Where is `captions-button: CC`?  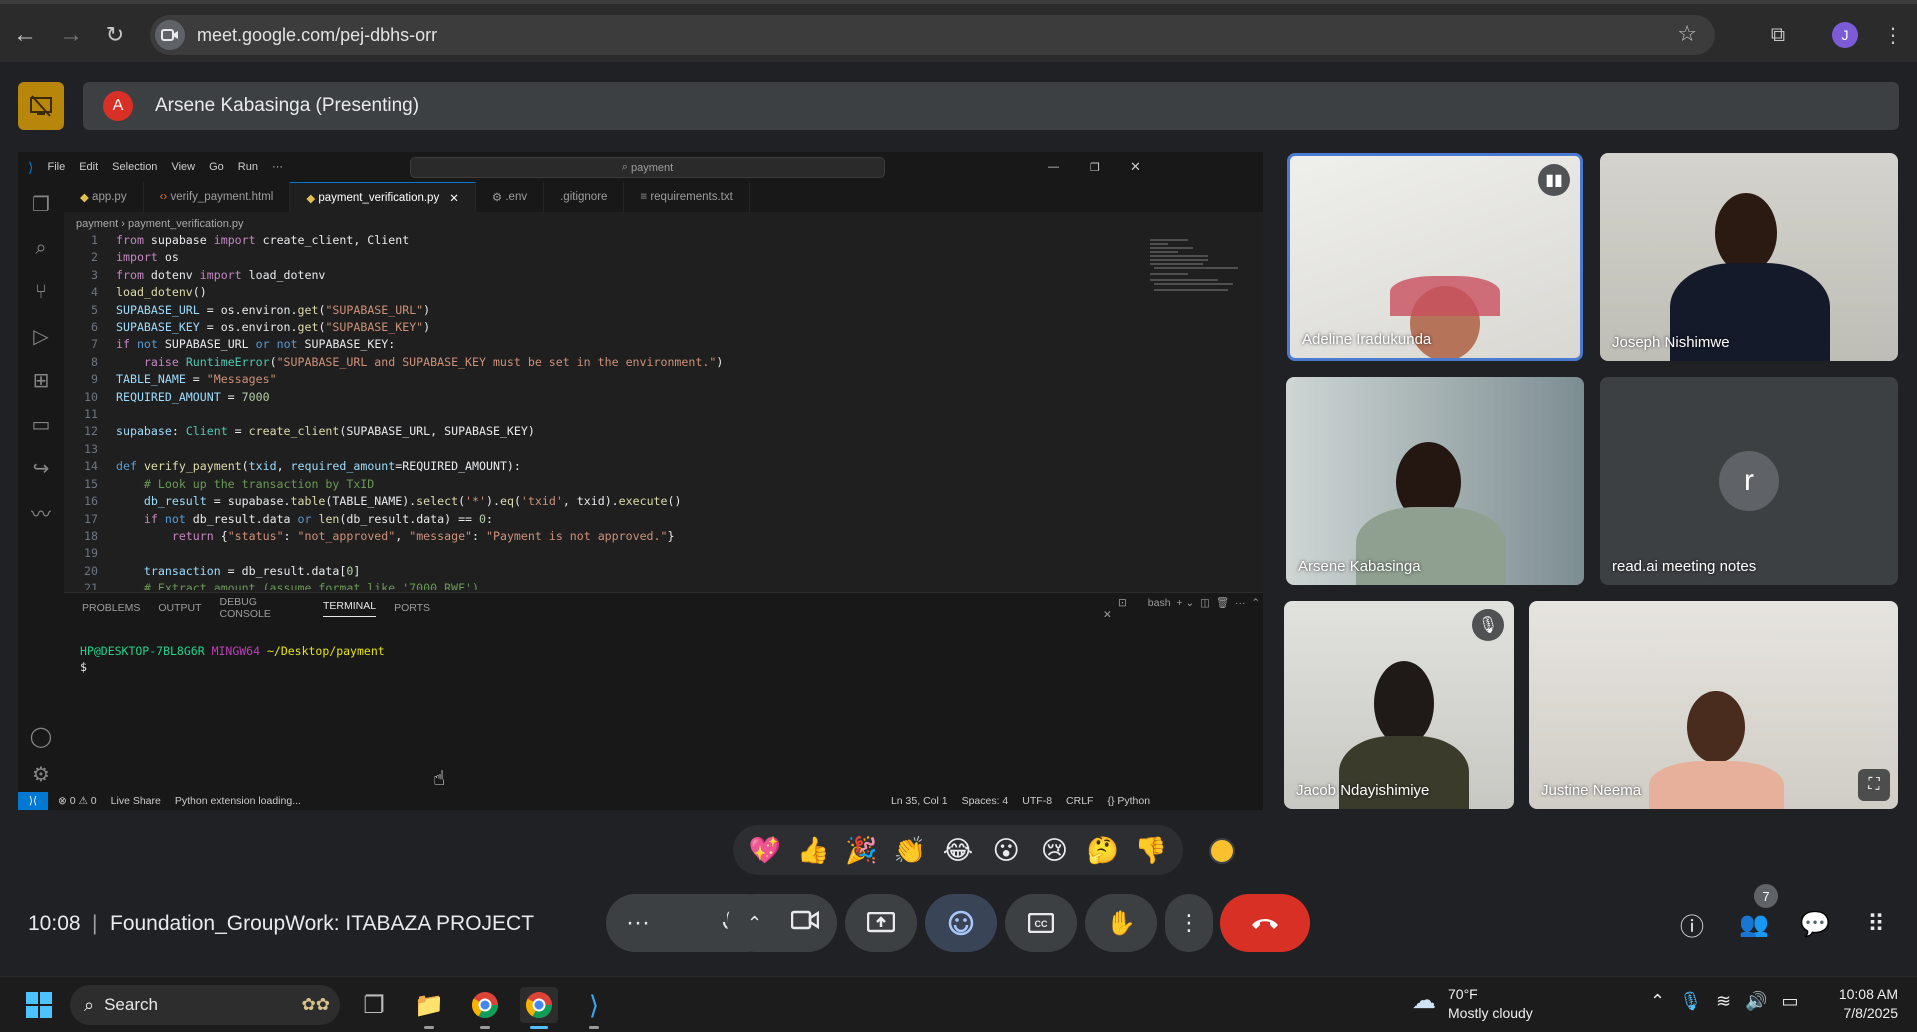 captions-button: CC is located at coordinates (1041, 923).